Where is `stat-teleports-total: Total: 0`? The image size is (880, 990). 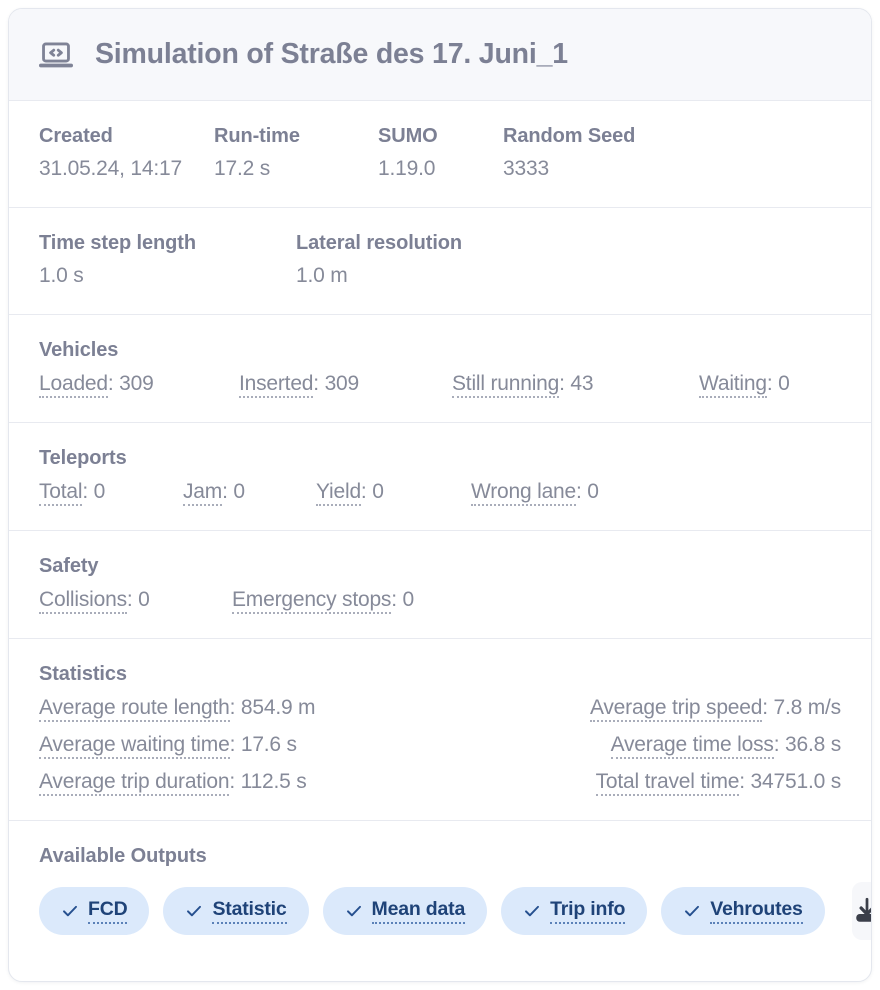
stat-teleports-total: Total: 0 is located at coordinates (111, 493).